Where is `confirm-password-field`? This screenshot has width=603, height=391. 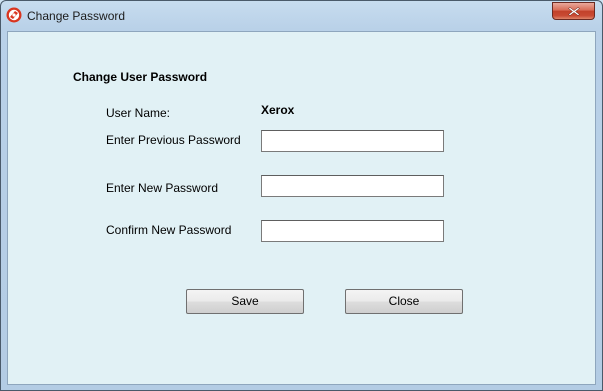 confirm-password-field is located at coordinates (352, 231).